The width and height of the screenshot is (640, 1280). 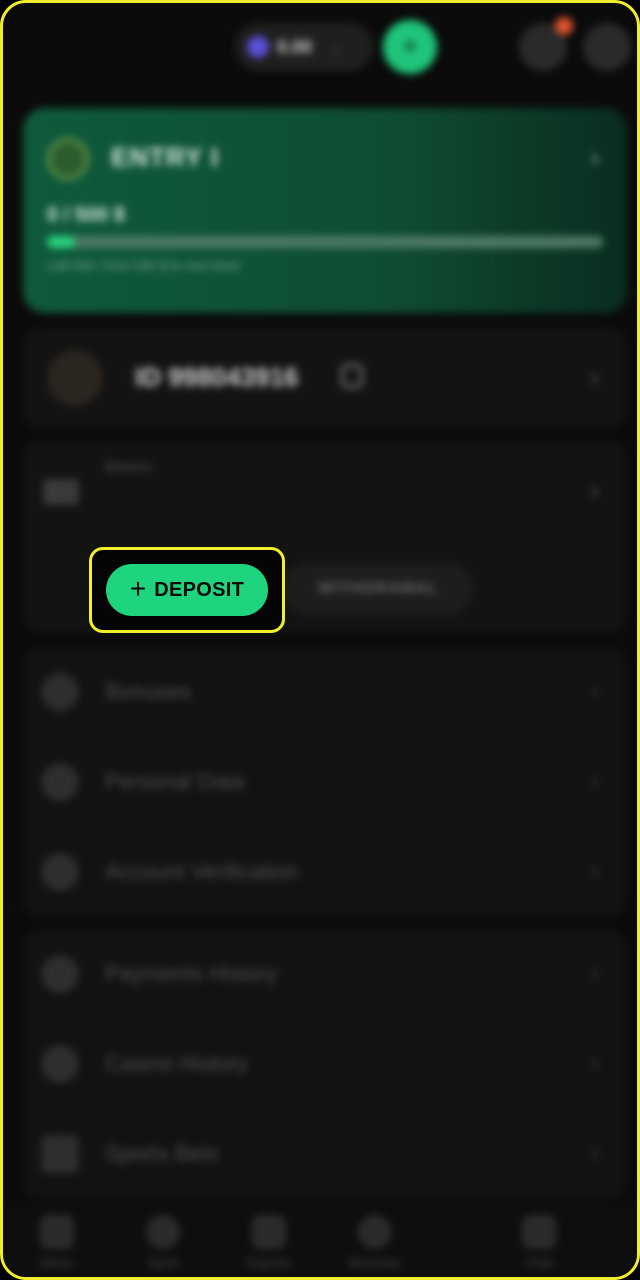 I want to click on nav-item-sport: Sport, so click(x=163, y=1246).